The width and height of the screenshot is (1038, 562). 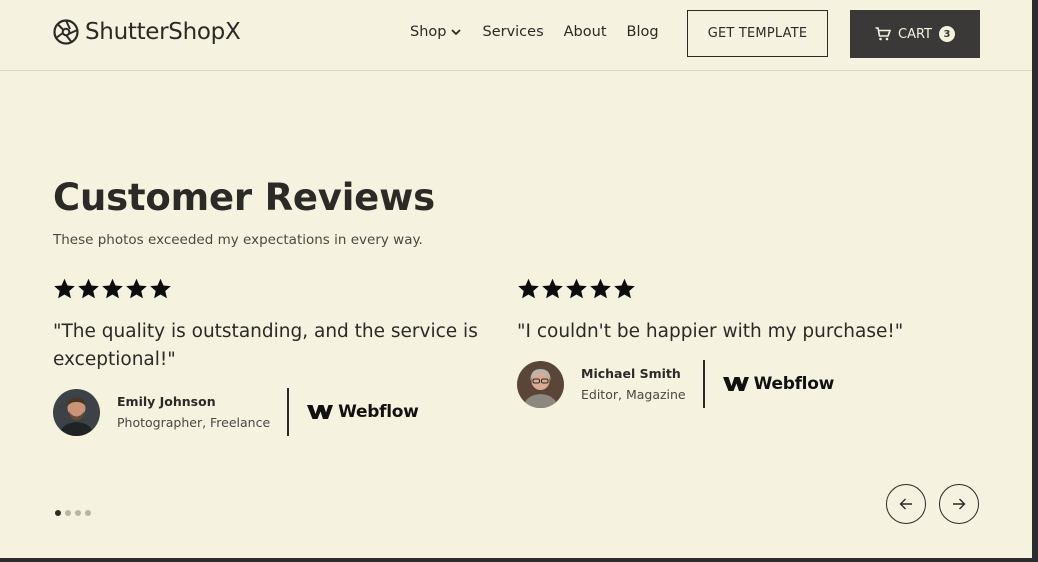 What do you see at coordinates (166, 401) in the screenshot?
I see `author-name: Emily Johnson` at bounding box center [166, 401].